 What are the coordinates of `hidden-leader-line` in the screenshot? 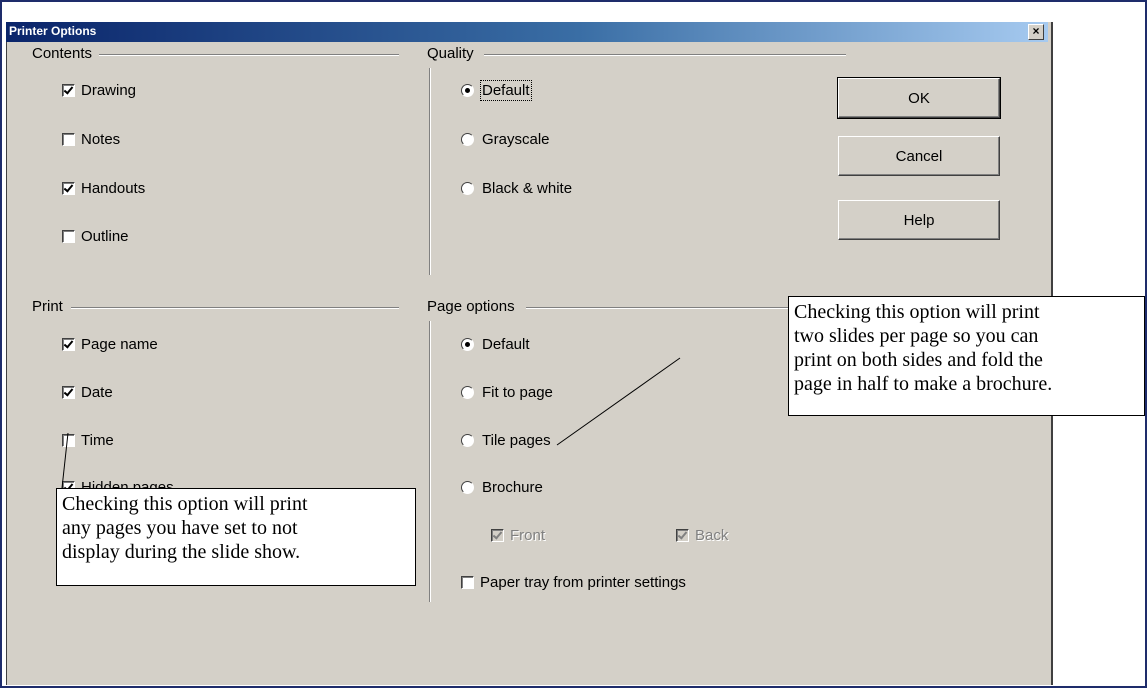 It's located at (65, 460).